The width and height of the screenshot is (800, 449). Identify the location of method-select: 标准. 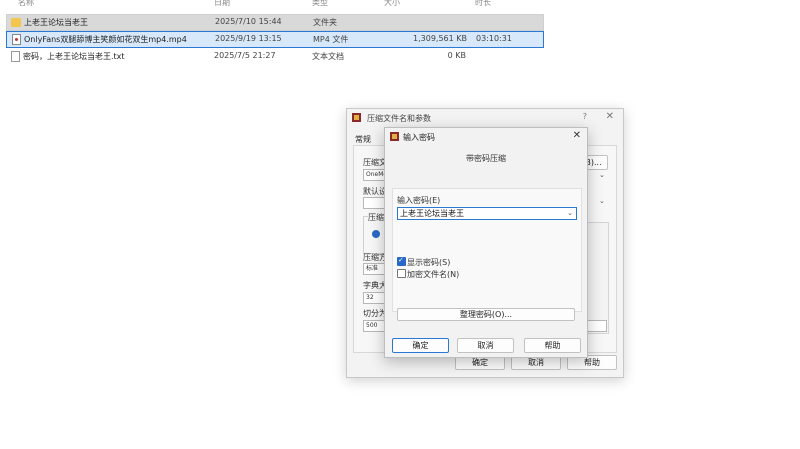
(374, 269).